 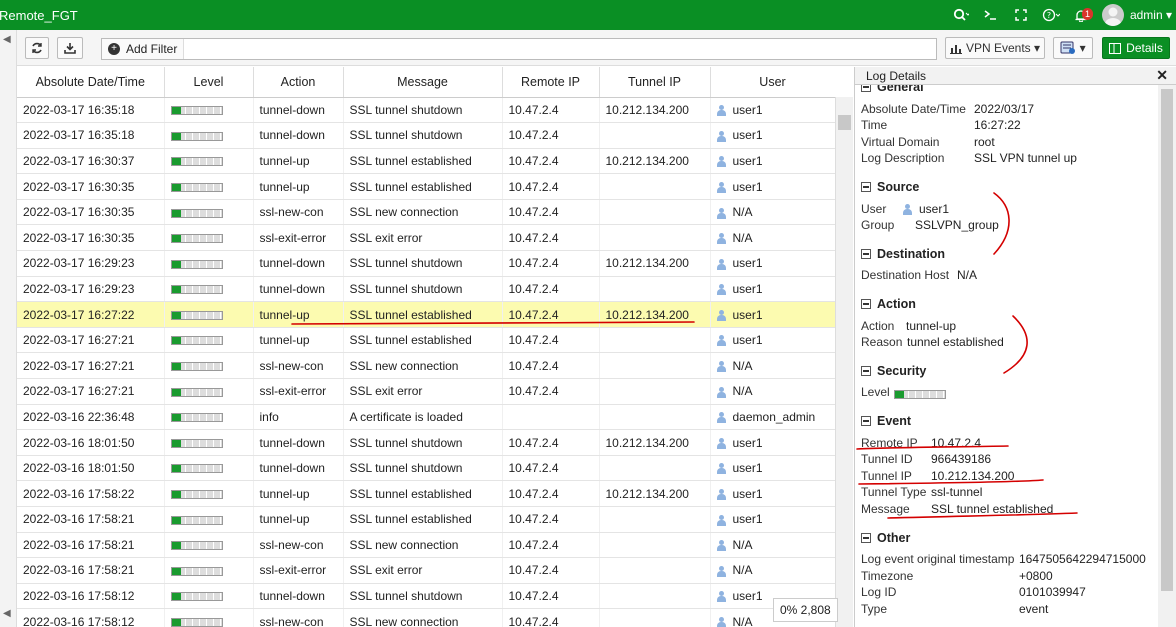 I want to click on panel-scrollbar, so click(x=1167, y=356).